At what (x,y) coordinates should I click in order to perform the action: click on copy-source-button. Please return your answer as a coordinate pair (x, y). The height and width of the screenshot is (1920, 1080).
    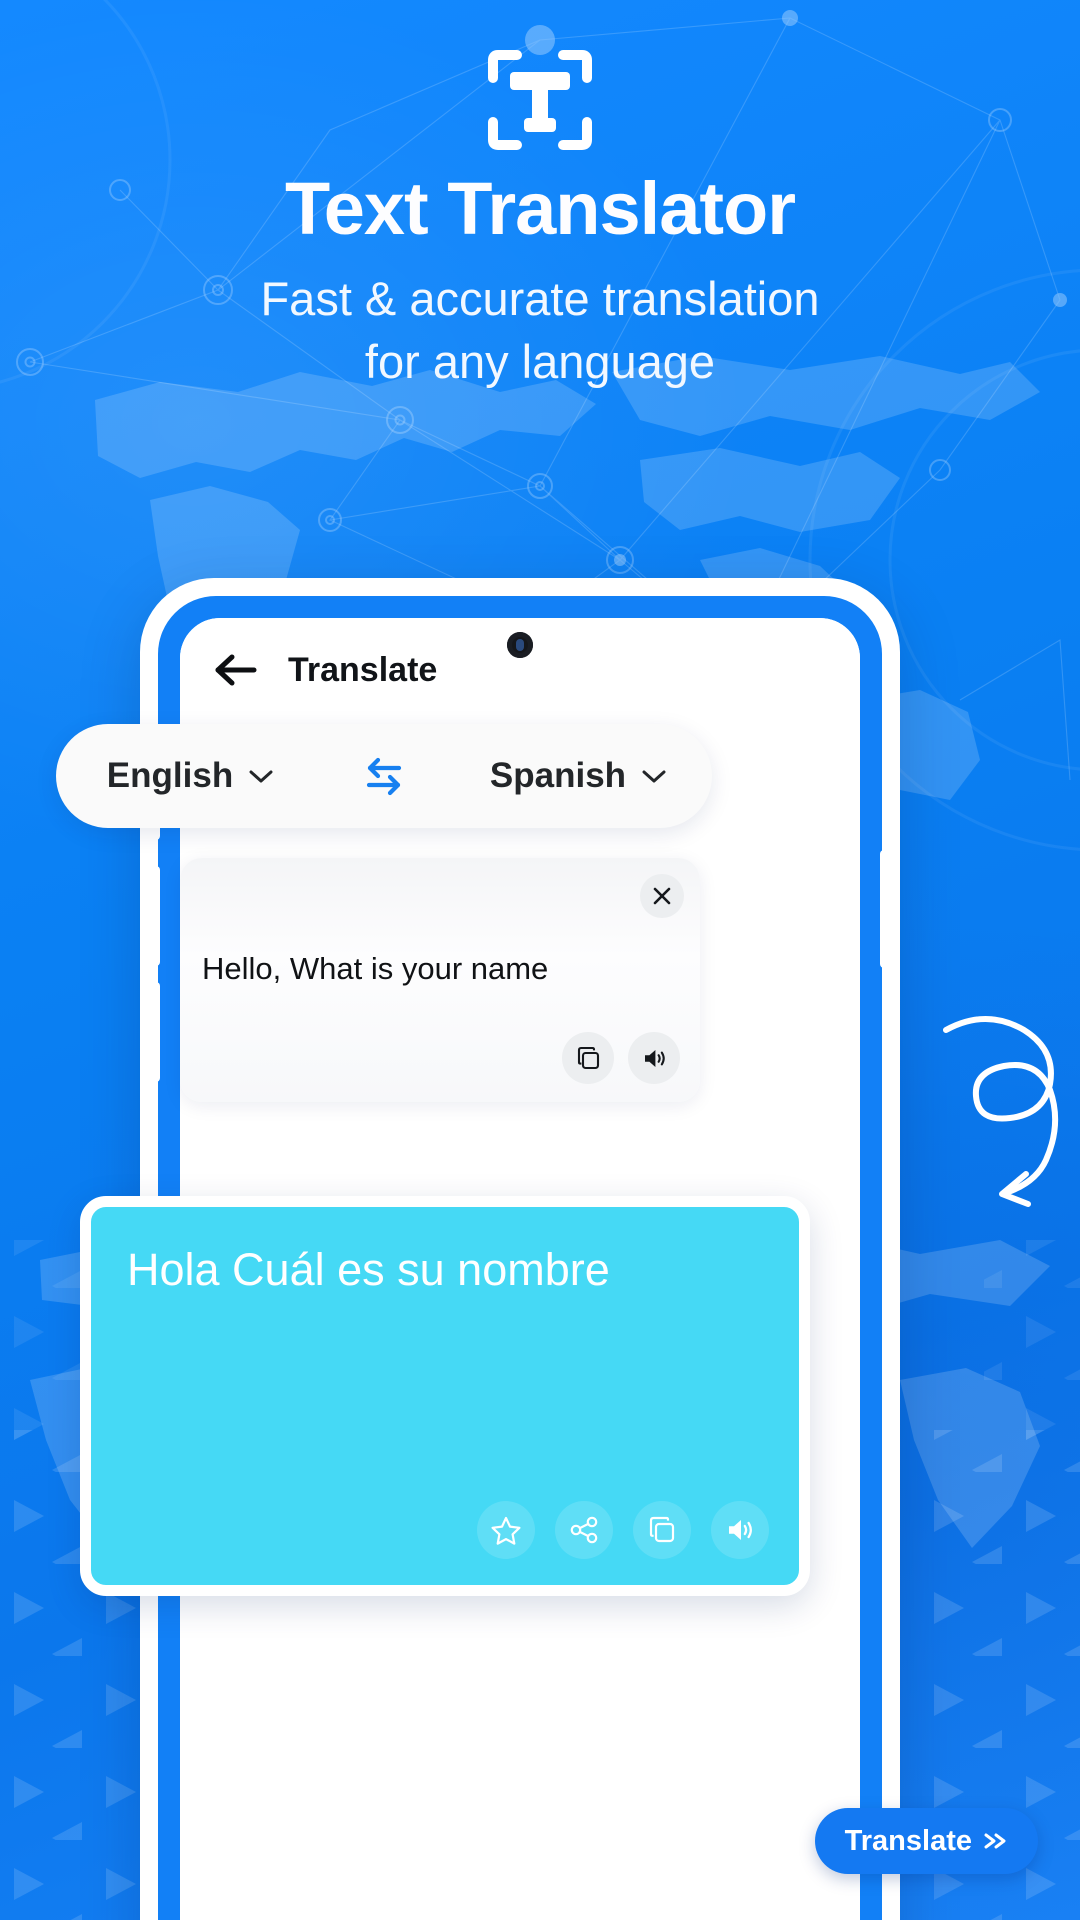
    Looking at the image, I should click on (588, 1058).